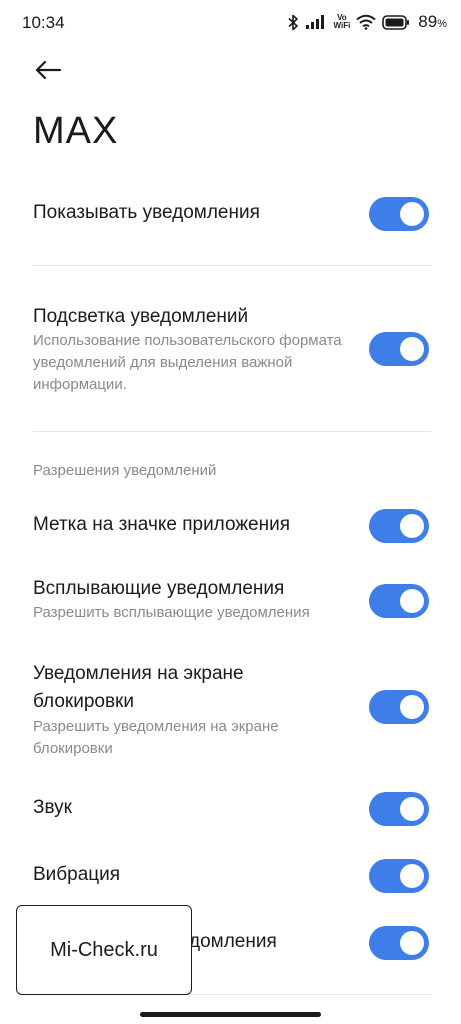 The height and width of the screenshot is (1024, 461). Describe the element at coordinates (399, 601) in the screenshot. I see `popup-toggle` at that location.